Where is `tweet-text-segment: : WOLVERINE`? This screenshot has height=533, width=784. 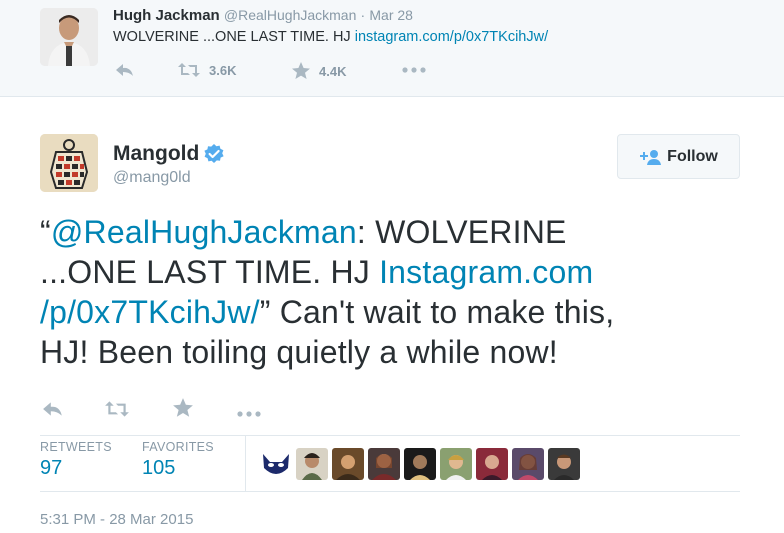 tweet-text-segment: : WOLVERINE is located at coordinates (461, 232).